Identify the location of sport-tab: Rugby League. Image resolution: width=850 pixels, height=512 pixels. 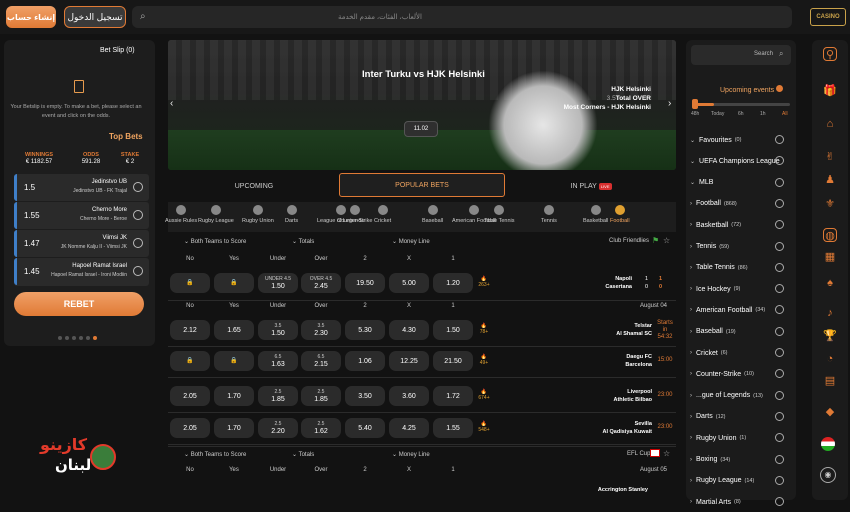
(216, 218).